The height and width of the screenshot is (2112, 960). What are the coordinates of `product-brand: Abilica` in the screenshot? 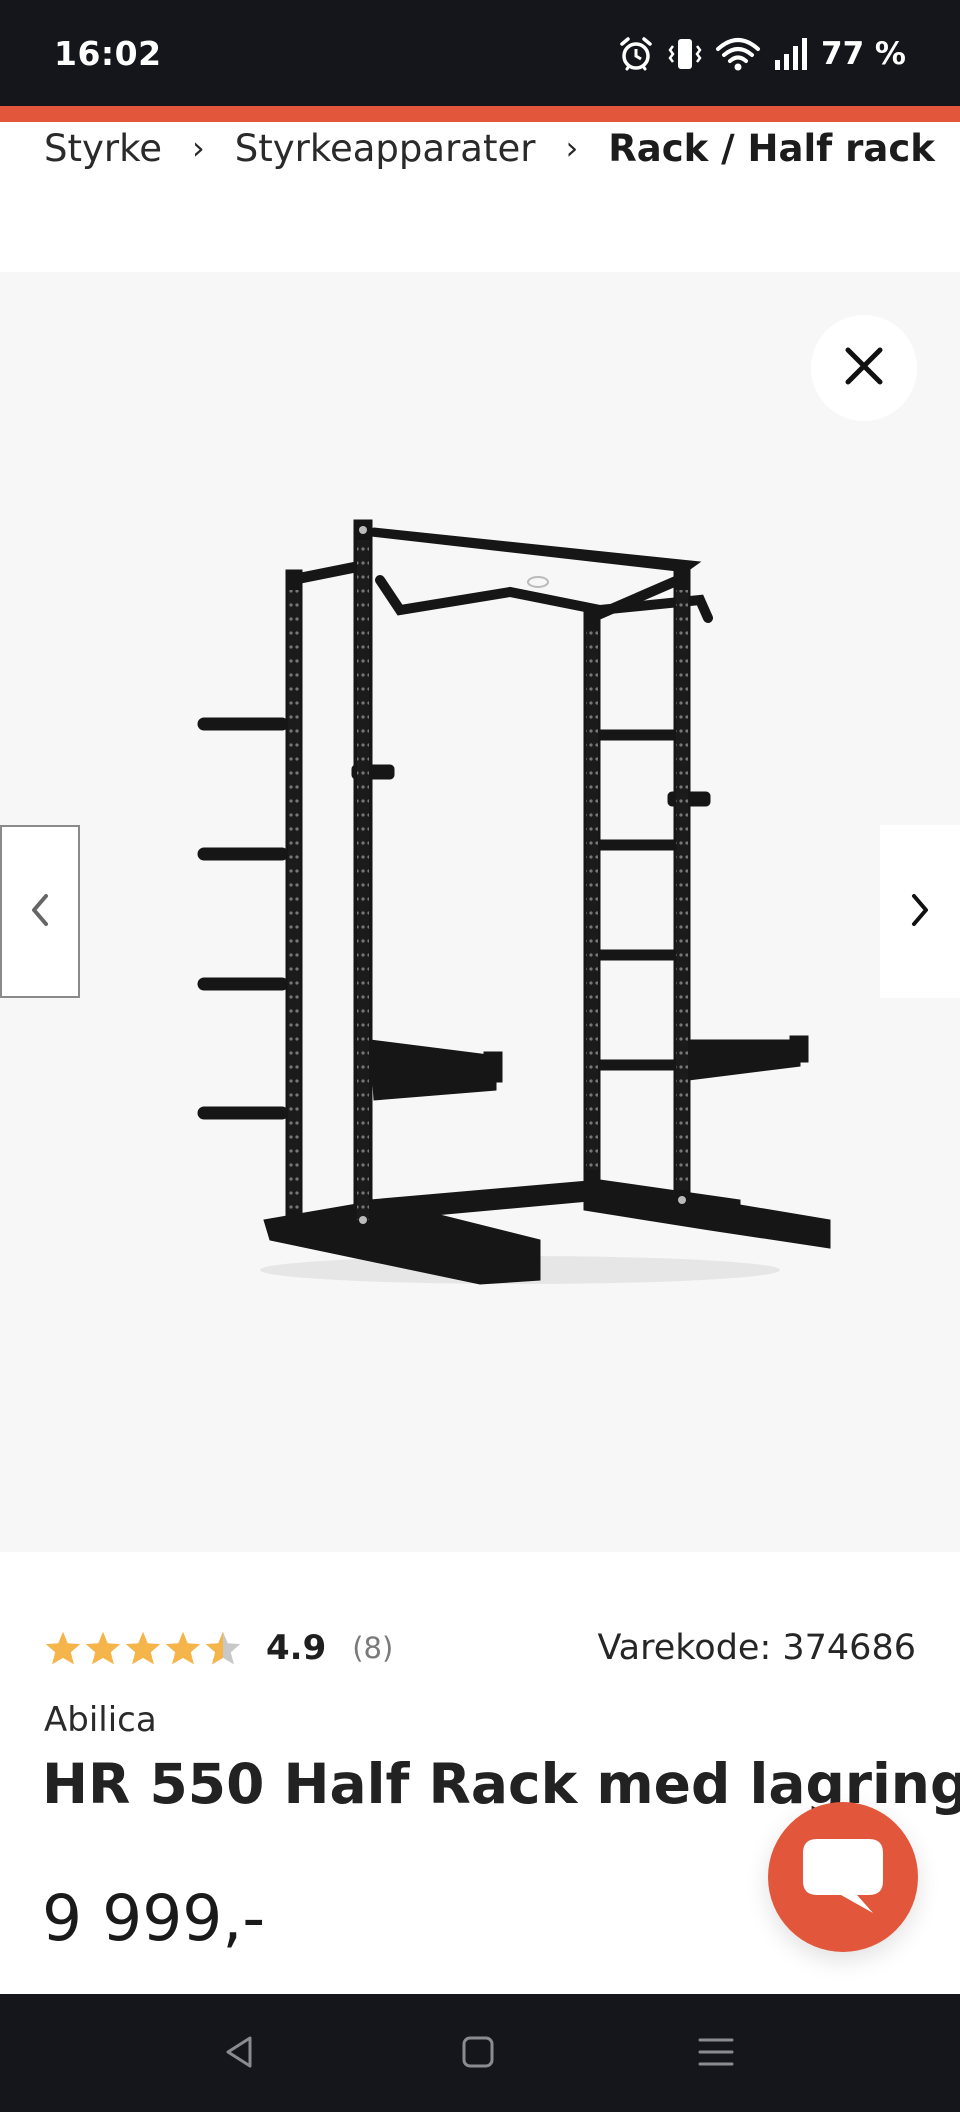 It's located at (100, 1720).